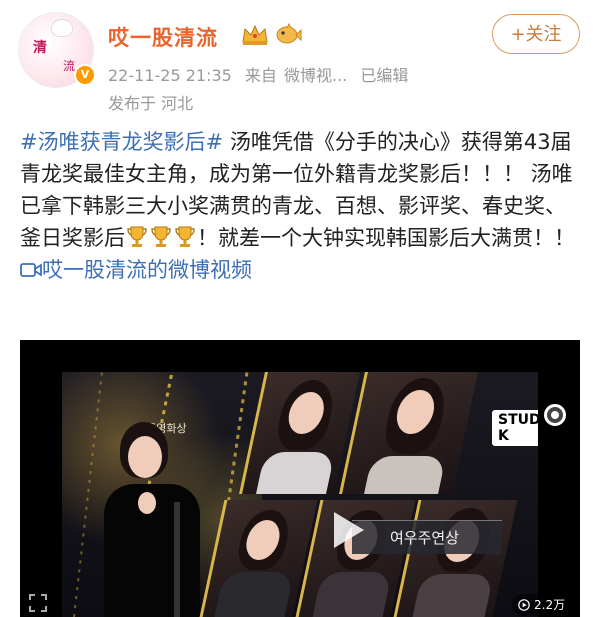 The height and width of the screenshot is (617, 600). Describe the element at coordinates (162, 519) in the screenshot. I see `presenter-figure` at that location.